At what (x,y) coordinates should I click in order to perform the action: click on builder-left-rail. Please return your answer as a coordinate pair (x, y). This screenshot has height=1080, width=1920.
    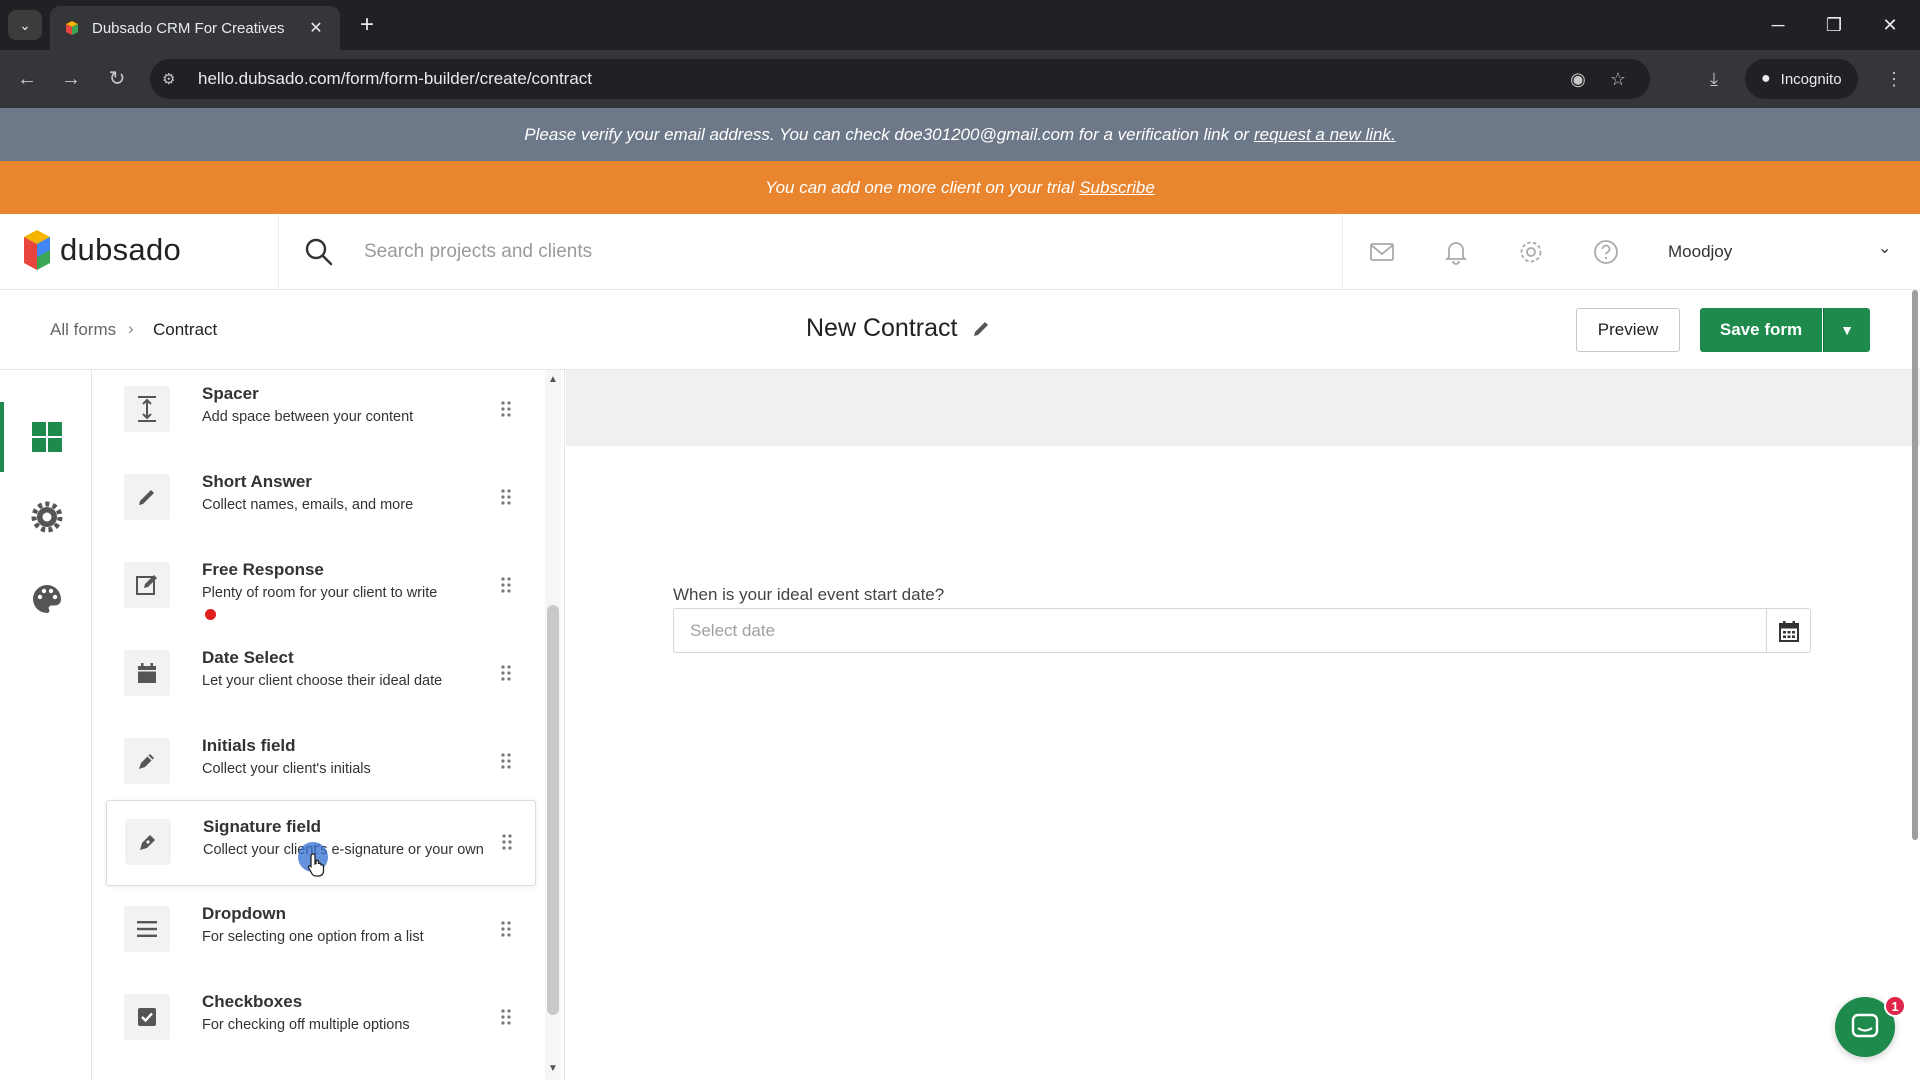
    Looking at the image, I should click on (46, 725).